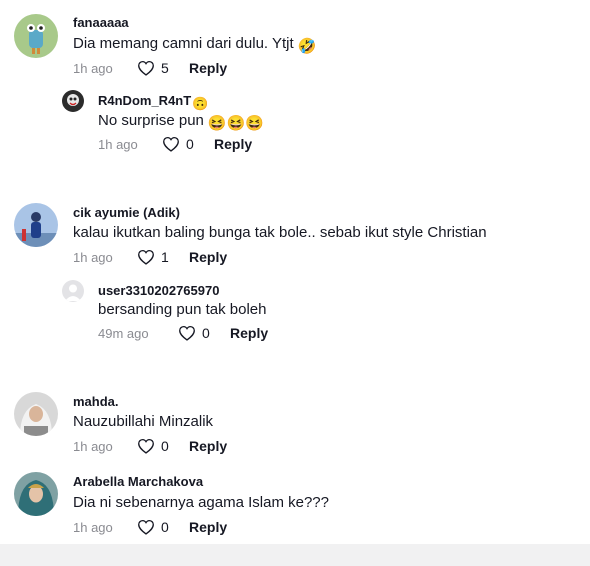 The height and width of the screenshot is (566, 590). I want to click on rofl-emoji: 🤣, so click(307, 46).